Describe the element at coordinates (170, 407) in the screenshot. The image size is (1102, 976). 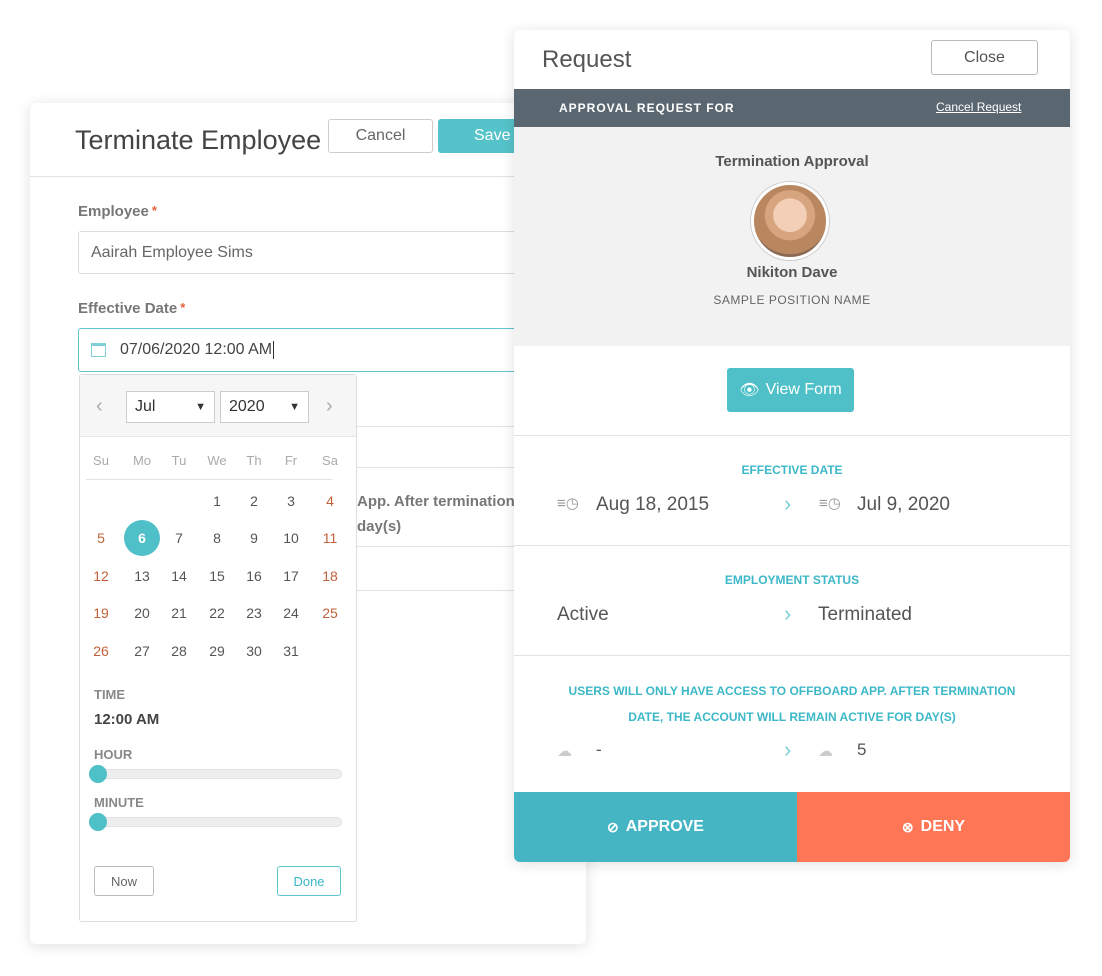
I see `month-select: Jul ▼` at that location.